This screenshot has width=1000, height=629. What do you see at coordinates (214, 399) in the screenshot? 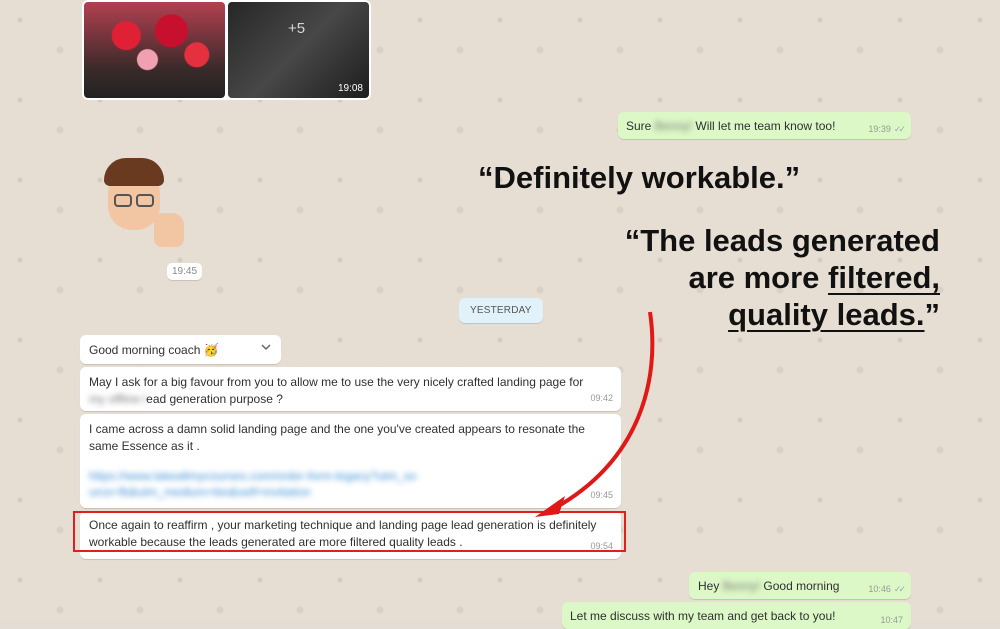
I see `message-text: ead generation purpose ?` at bounding box center [214, 399].